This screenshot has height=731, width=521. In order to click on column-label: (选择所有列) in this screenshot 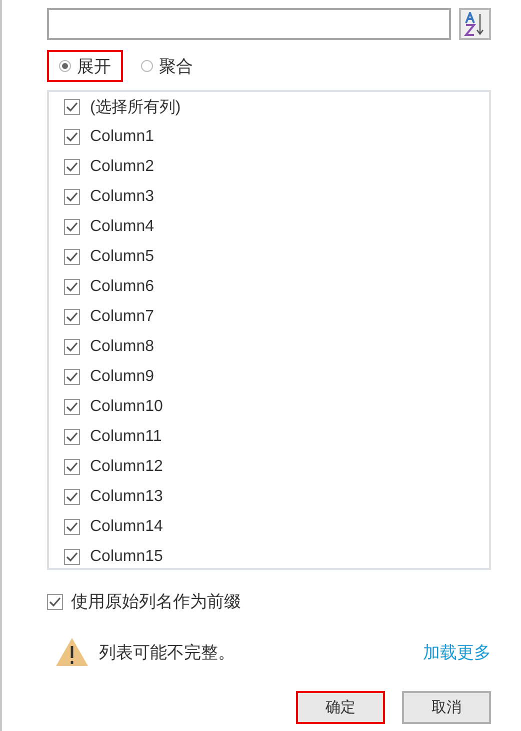, I will do `click(135, 108)`.